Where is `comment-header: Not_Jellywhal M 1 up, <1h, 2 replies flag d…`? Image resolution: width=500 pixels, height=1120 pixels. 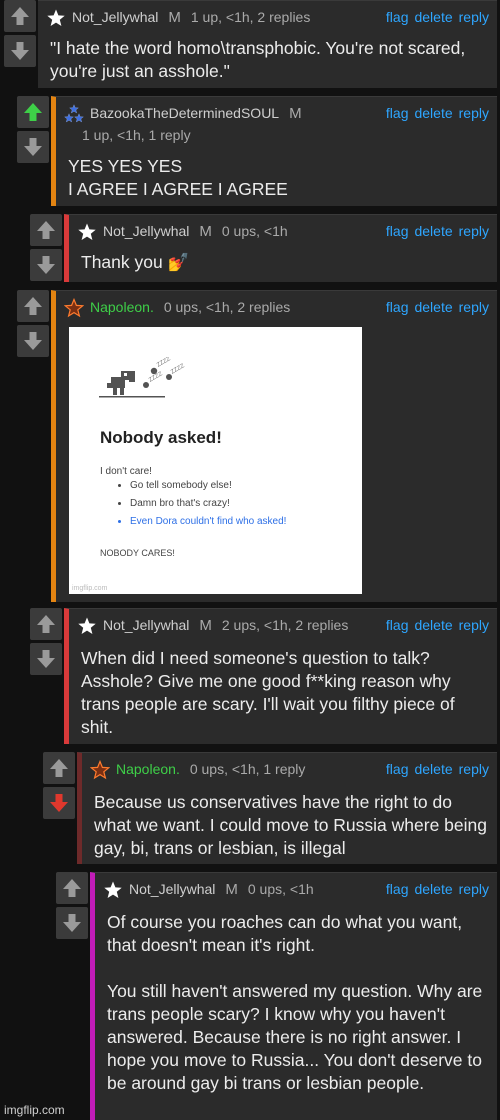 comment-header: Not_Jellywhal M 1 up, <1h, 2 replies flag d… is located at coordinates (267, 18).